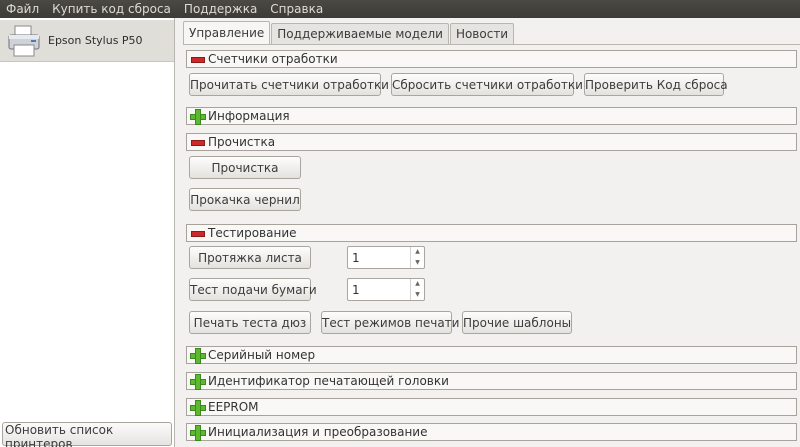  I want to click on section-testing-header: Тестирование, so click(491, 233).